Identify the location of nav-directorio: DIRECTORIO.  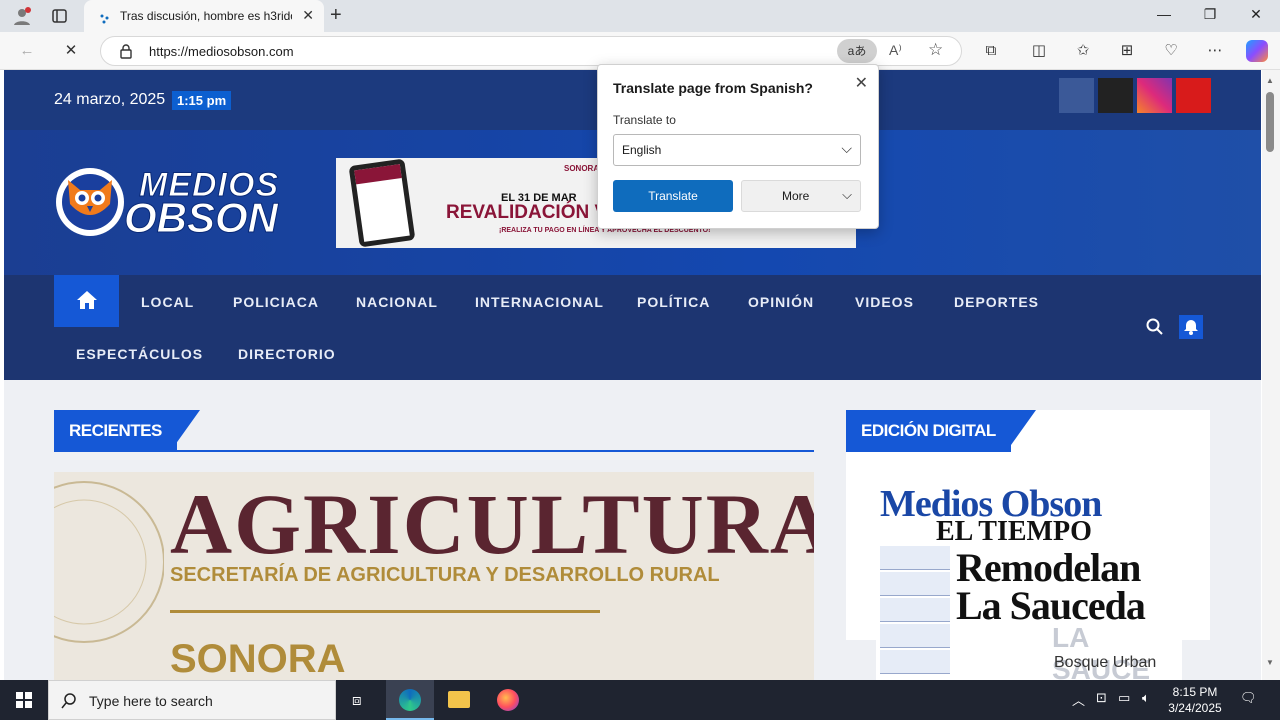
(287, 354).